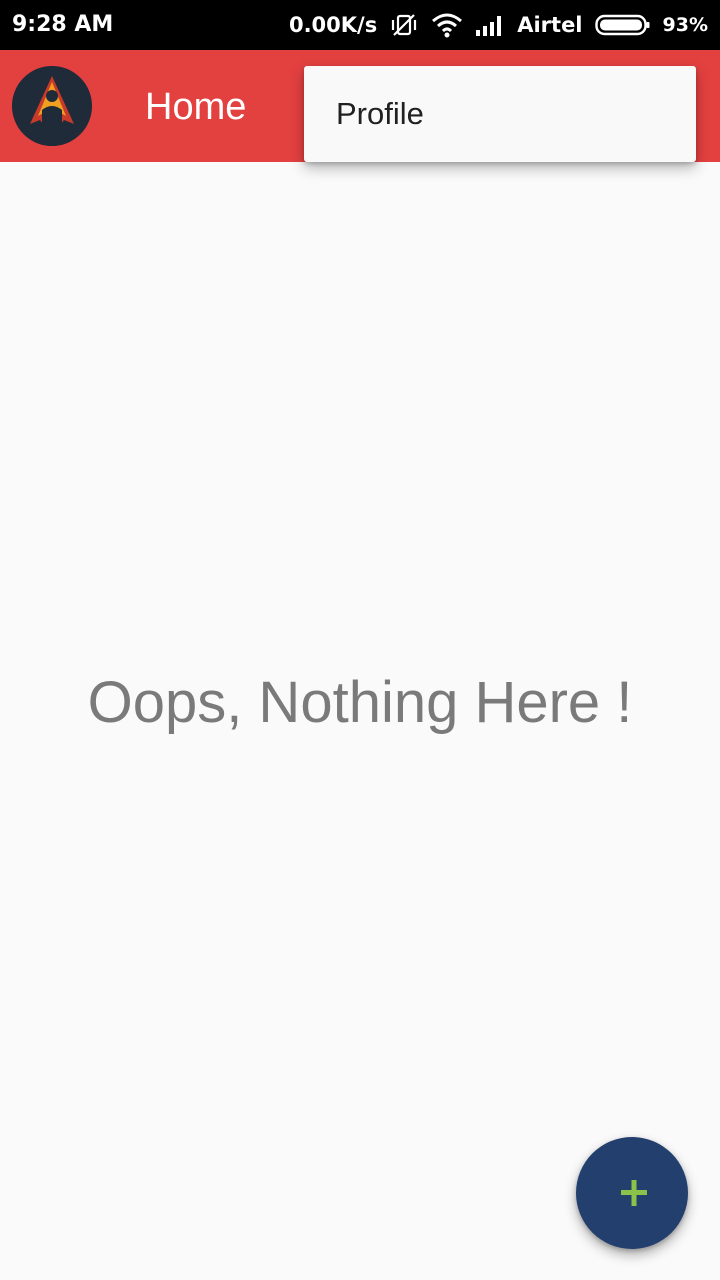 The width and height of the screenshot is (720, 1280). I want to click on signal-icon, so click(490, 25).